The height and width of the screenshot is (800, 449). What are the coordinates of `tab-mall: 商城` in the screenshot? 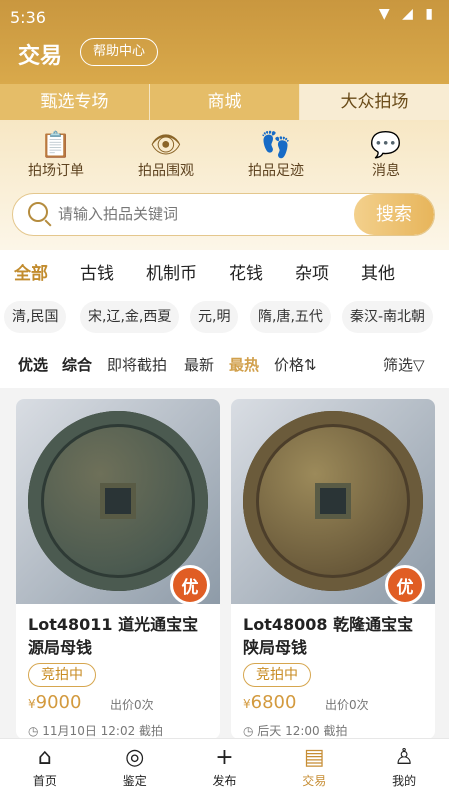 It's located at (225, 102).